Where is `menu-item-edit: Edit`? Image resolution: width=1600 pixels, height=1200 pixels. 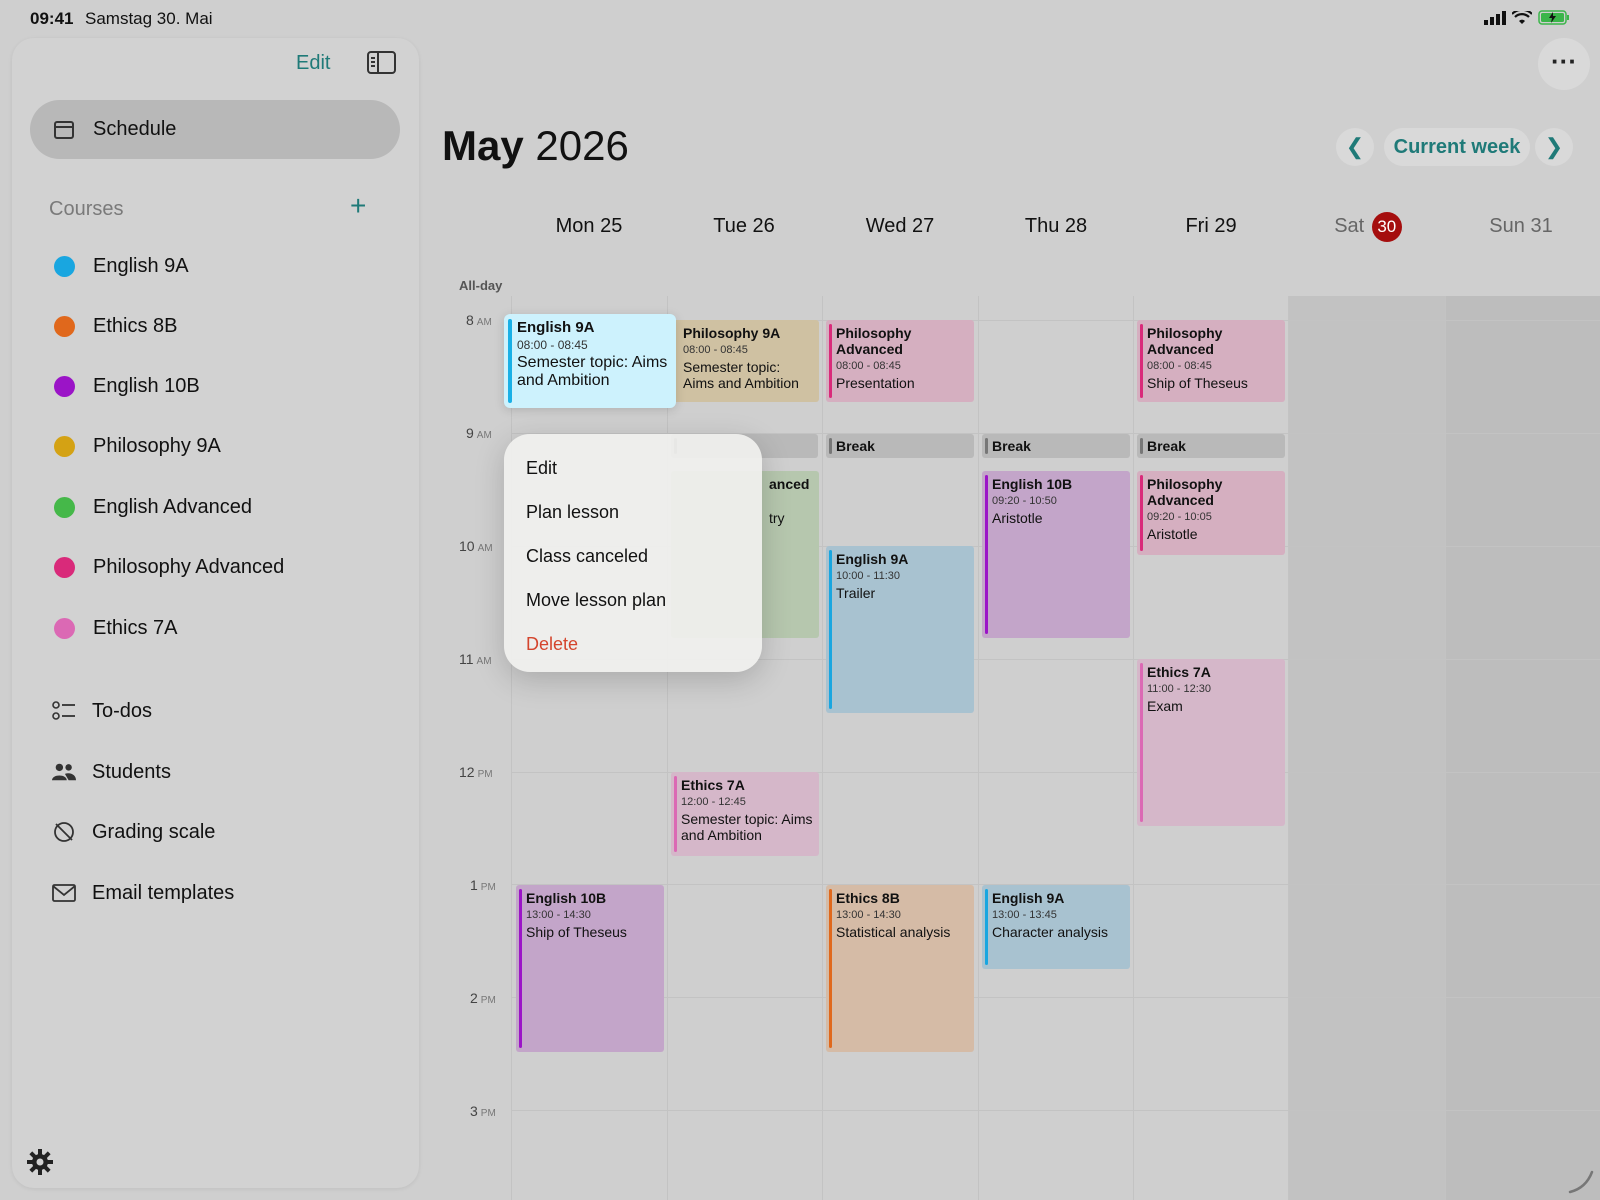 menu-item-edit: Edit is located at coordinates (633, 468).